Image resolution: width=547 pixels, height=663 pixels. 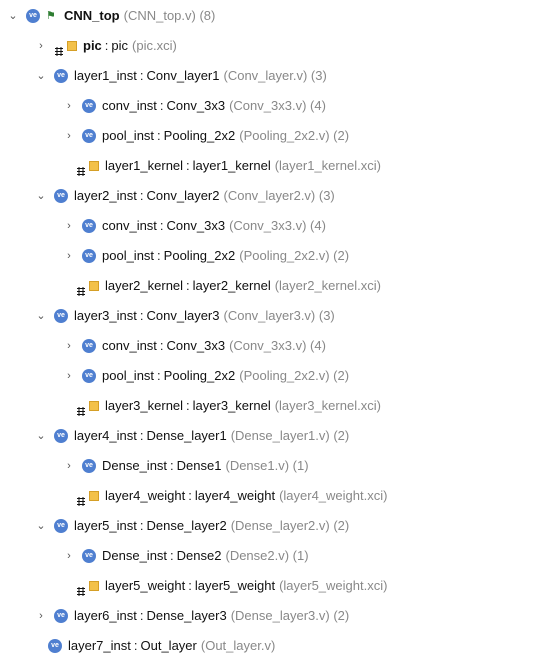 What do you see at coordinates (161, 646) in the screenshot?
I see `tree-row-layer7-inst: ve layer7_inst : Out_layer (Out_layer.v)` at bounding box center [161, 646].